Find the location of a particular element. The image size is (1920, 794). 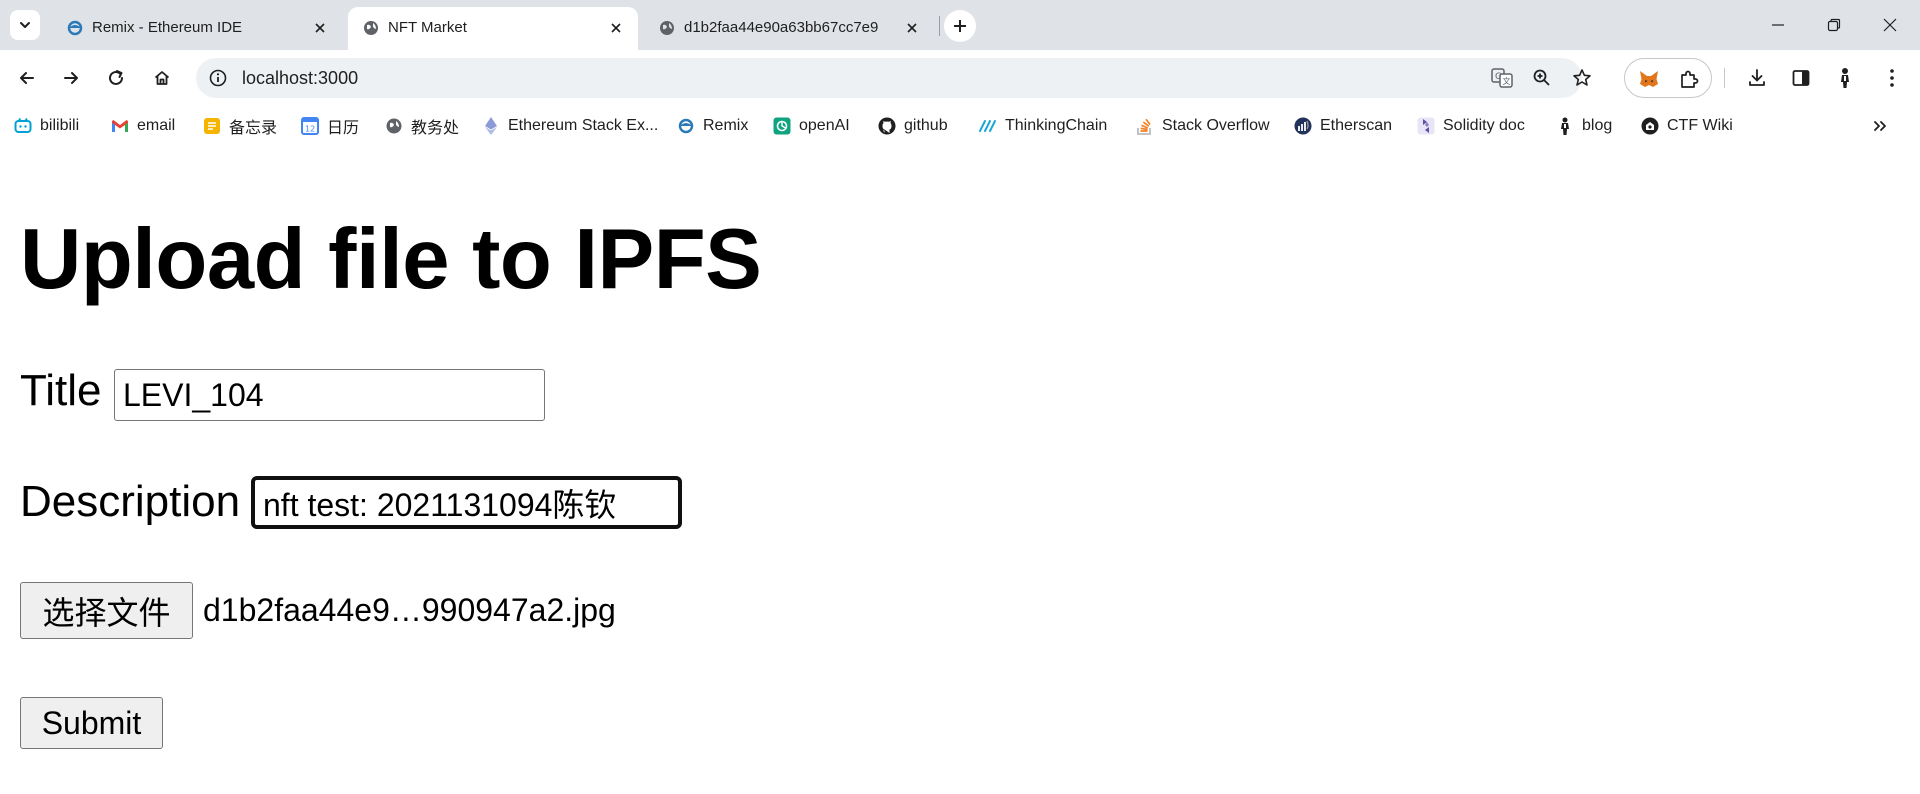

svg-text: 文 is located at coordinates (1507, 81).